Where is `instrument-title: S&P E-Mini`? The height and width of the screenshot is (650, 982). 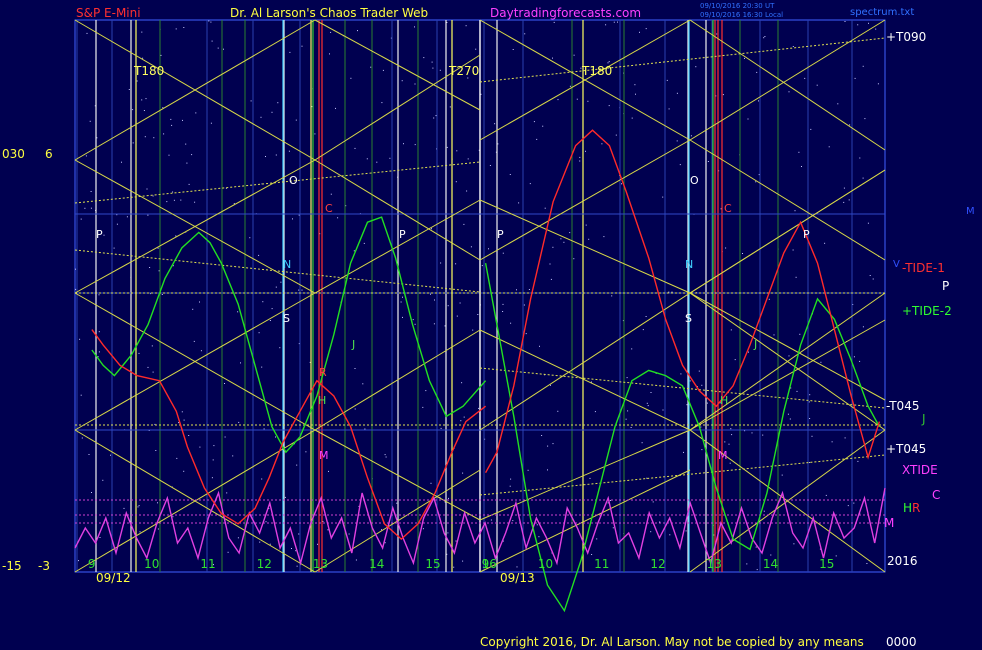
instrument-title: S&P E-Mini is located at coordinates (108, 13).